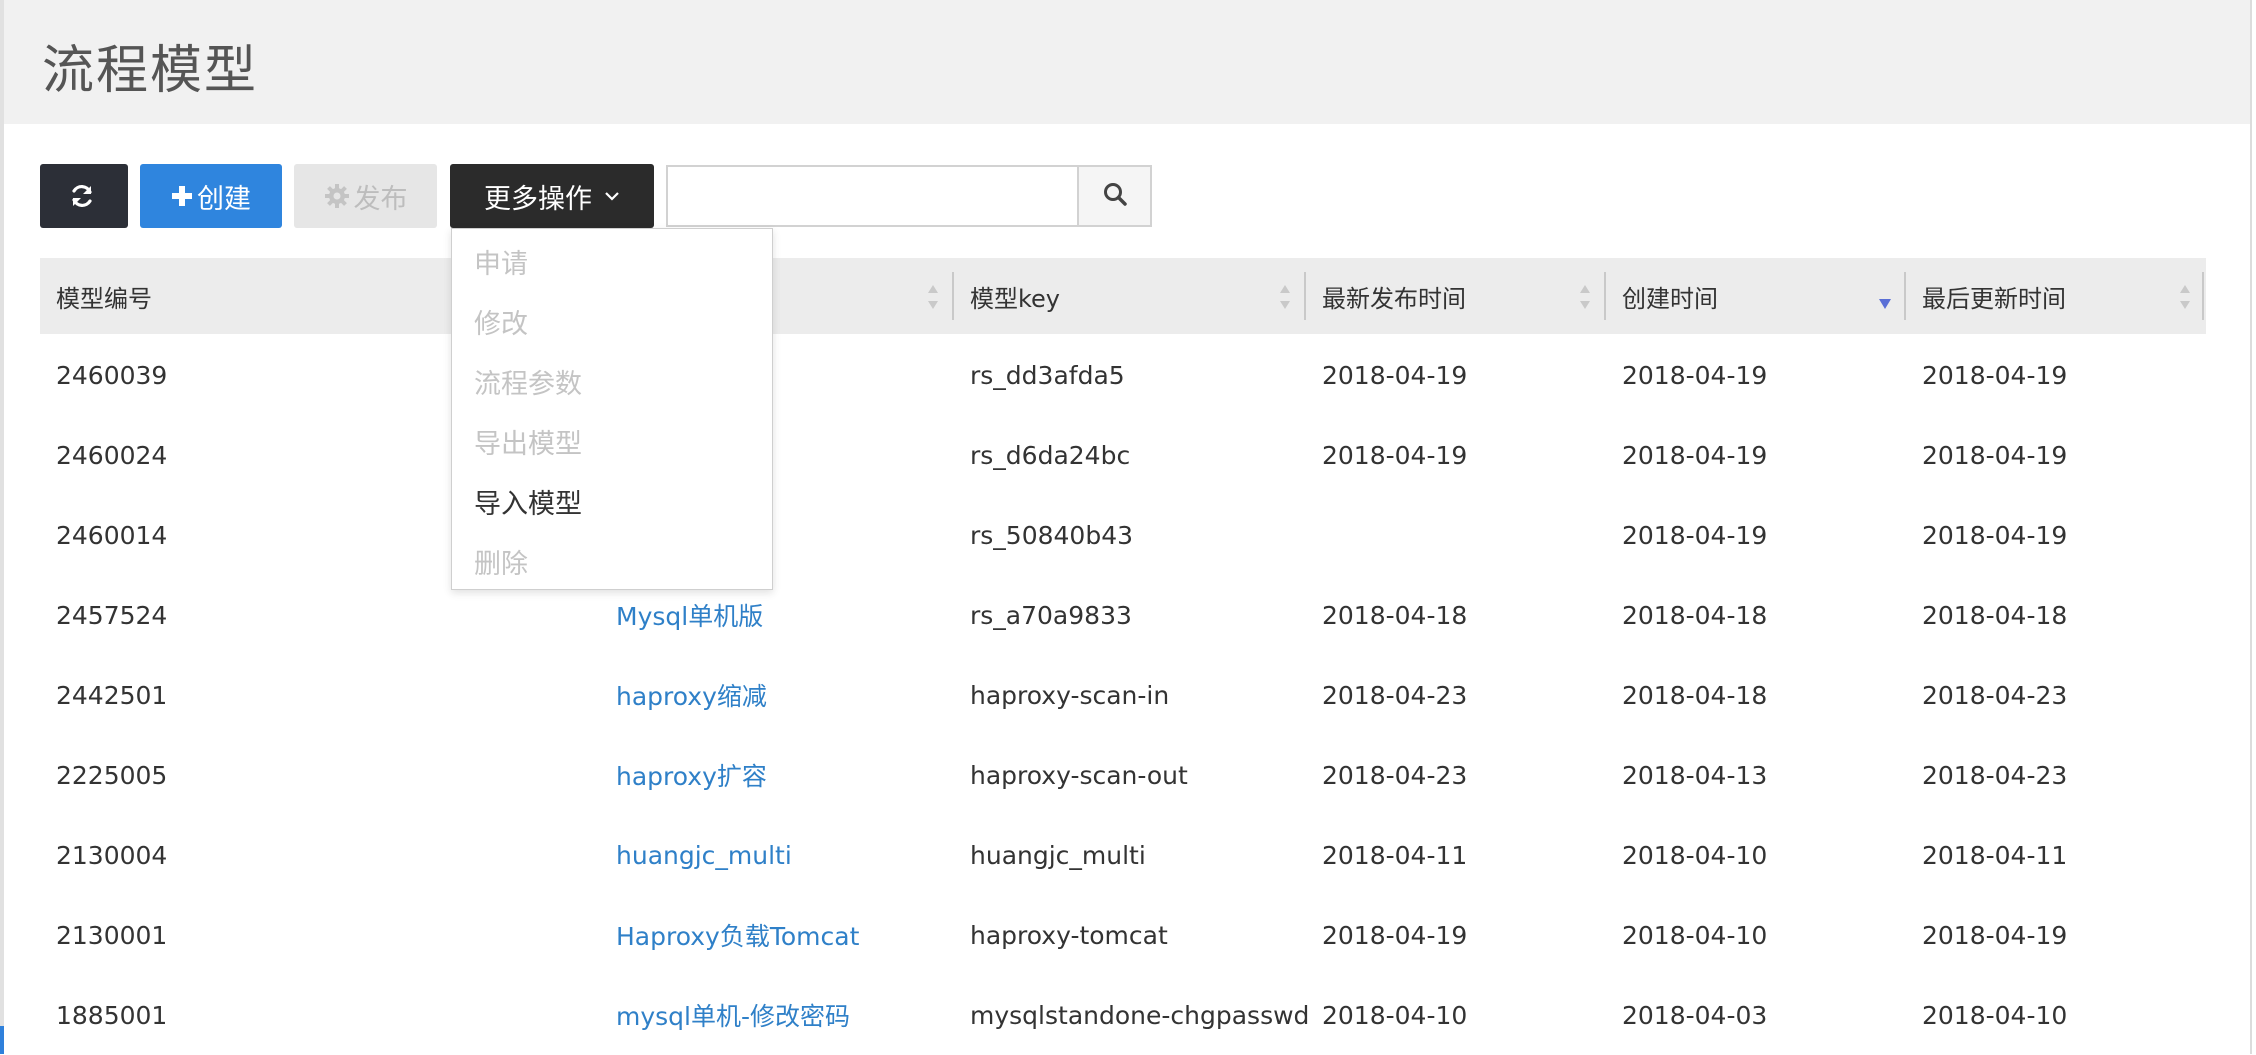 This screenshot has width=2256, height=1055. What do you see at coordinates (538, 199) in the screenshot?
I see `more-actions-label: 更多操作` at bounding box center [538, 199].